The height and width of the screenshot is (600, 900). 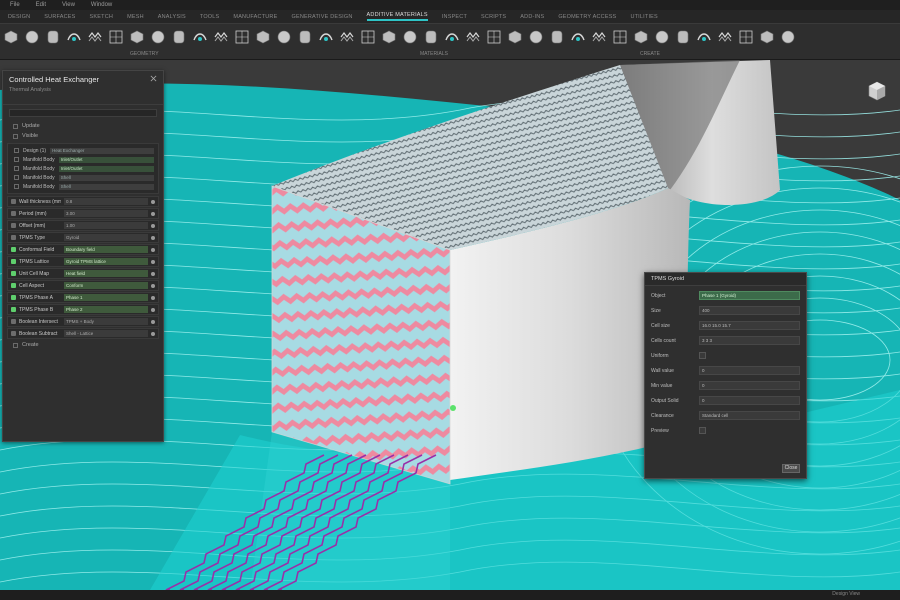 I want to click on parameter-value: 1.00, so click(x=106, y=225).